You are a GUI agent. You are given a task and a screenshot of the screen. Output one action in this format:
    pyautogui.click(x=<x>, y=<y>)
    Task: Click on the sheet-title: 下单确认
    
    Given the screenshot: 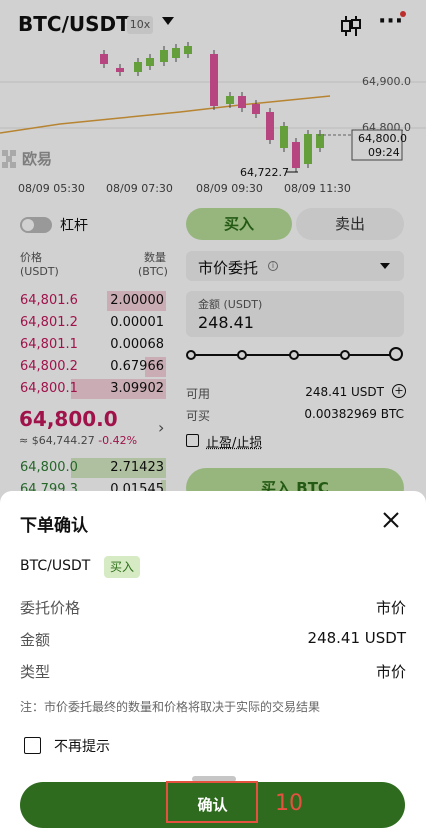 What is the action you would take?
    pyautogui.click(x=54, y=526)
    